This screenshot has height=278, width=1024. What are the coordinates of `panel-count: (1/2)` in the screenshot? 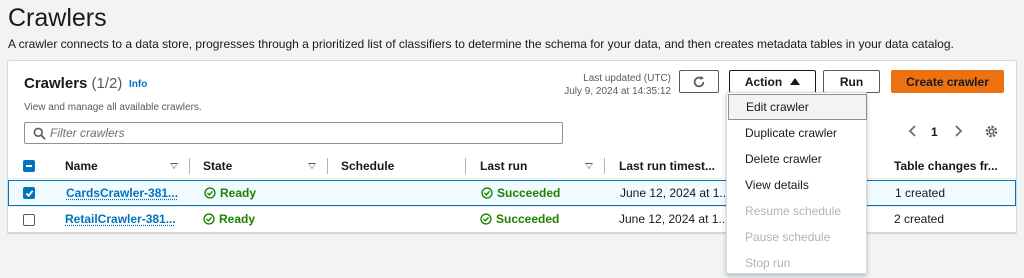 It's located at (107, 83).